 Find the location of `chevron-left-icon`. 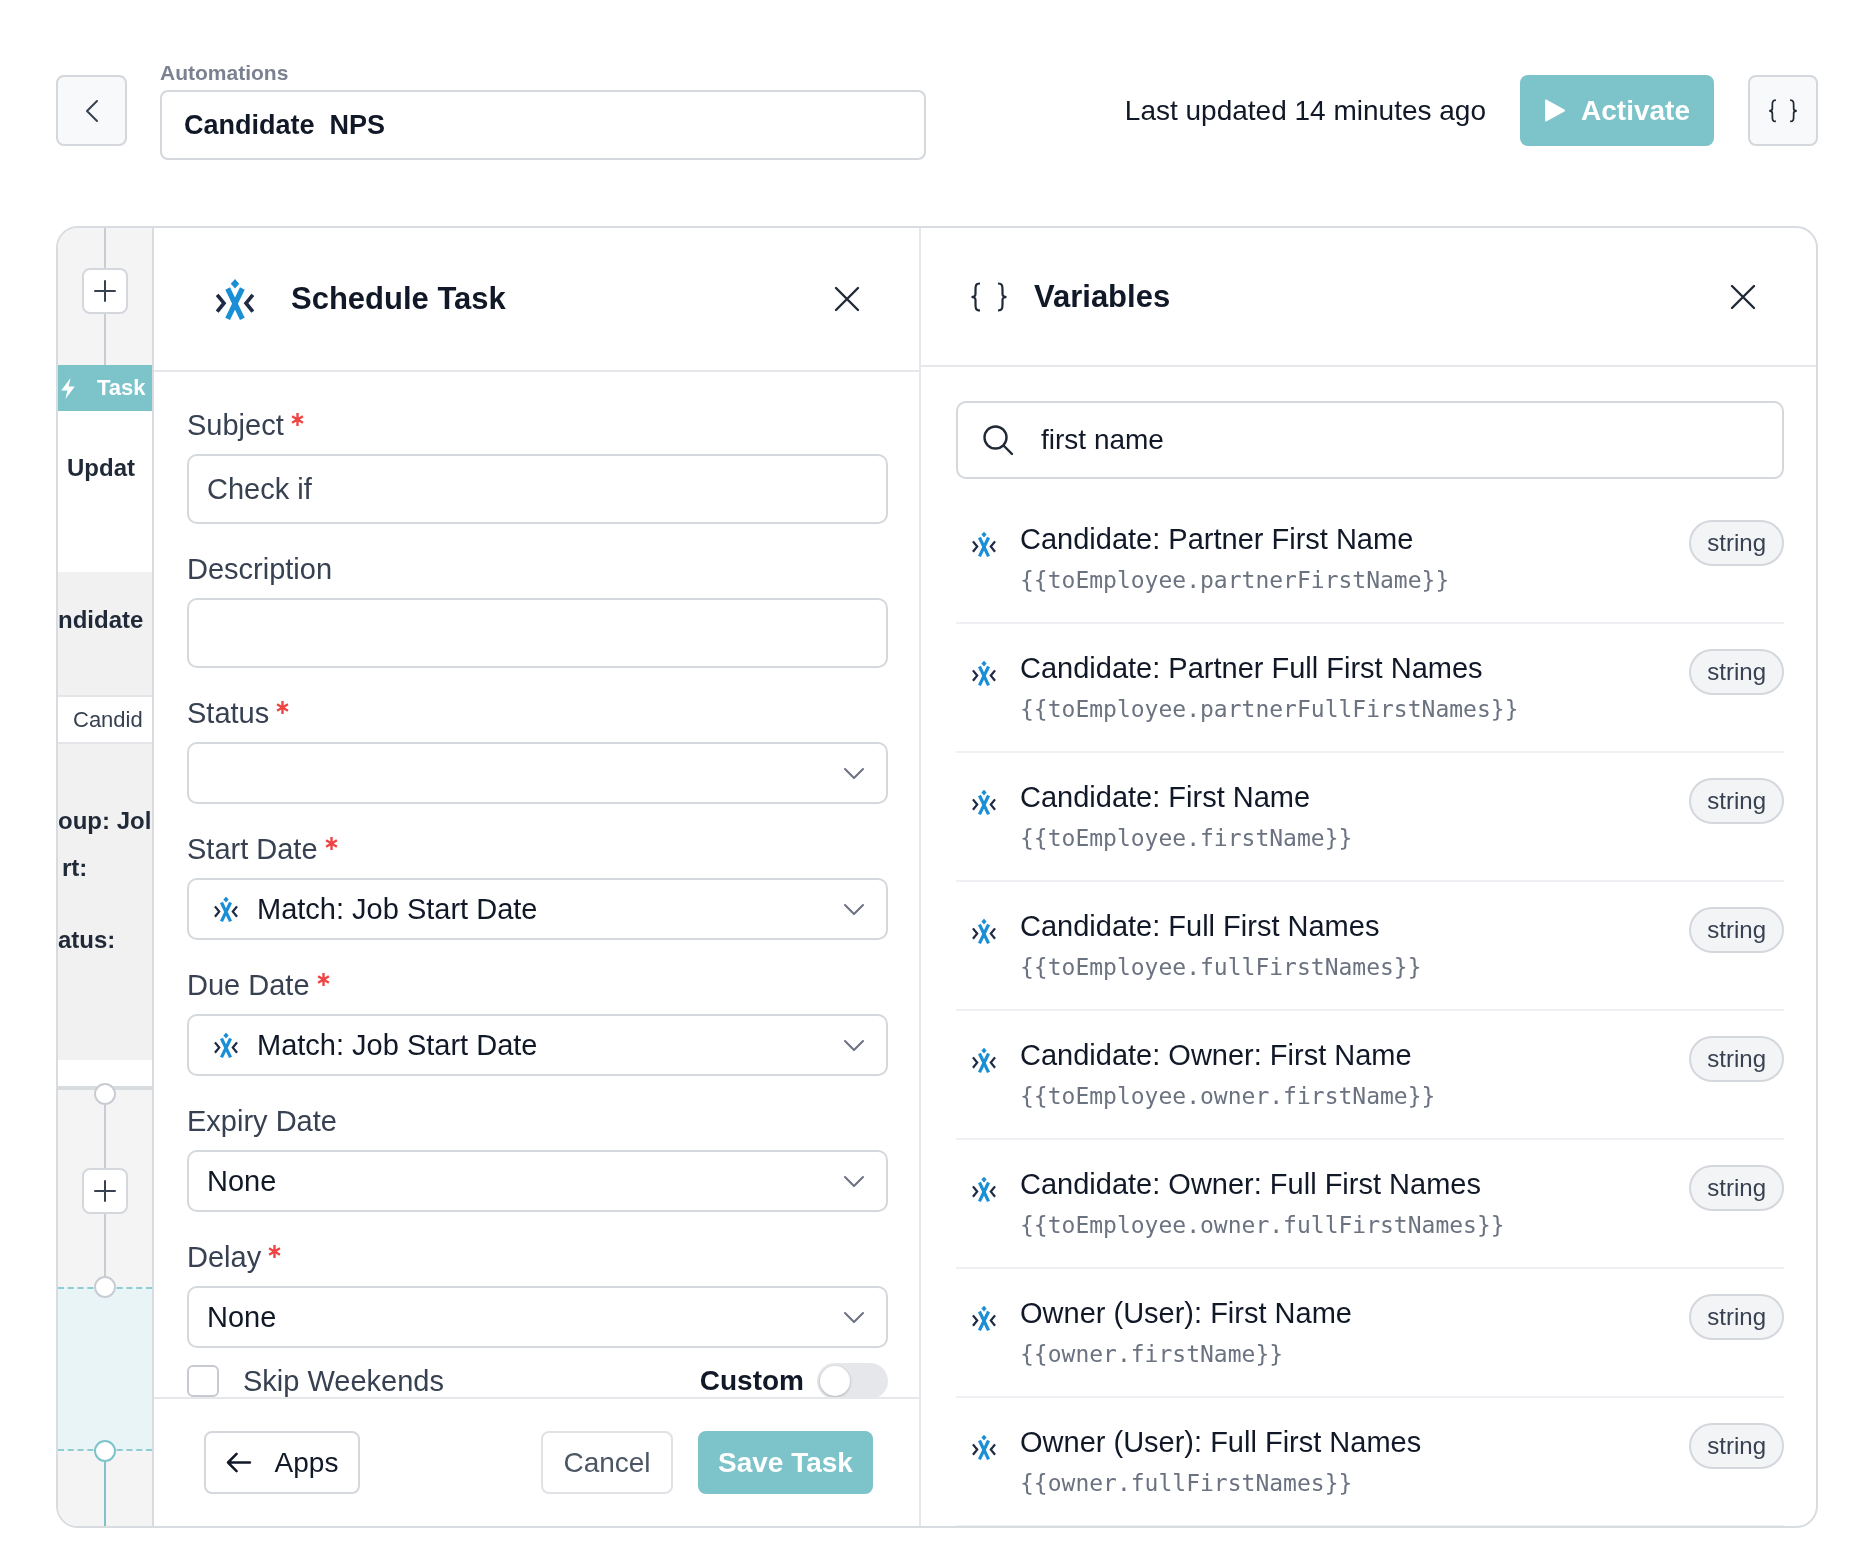

chevron-left-icon is located at coordinates (91, 110).